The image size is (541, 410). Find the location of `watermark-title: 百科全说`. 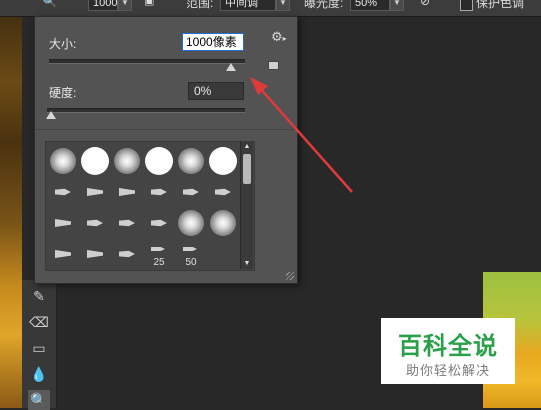

watermark-title: 百科全说 is located at coordinates (448, 346).